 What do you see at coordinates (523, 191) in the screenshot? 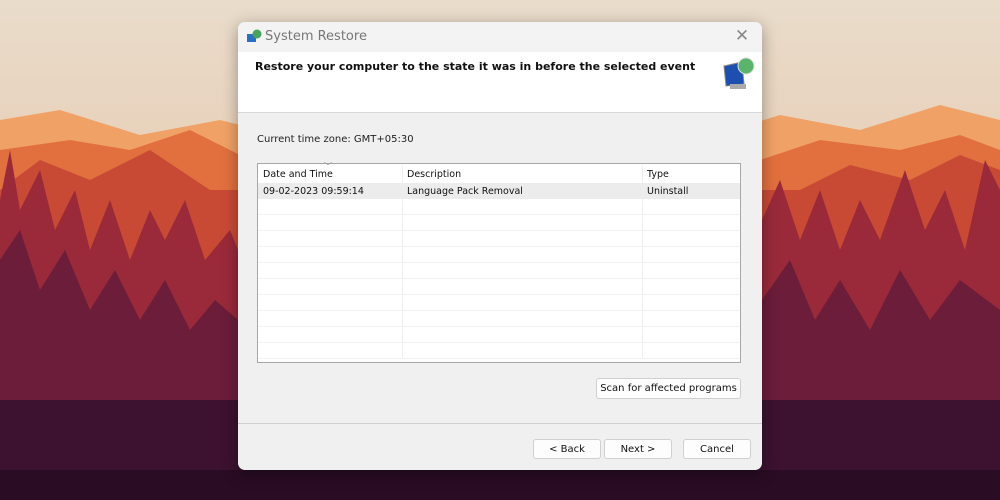
I see `cell-description: Language Pack Removal` at bounding box center [523, 191].